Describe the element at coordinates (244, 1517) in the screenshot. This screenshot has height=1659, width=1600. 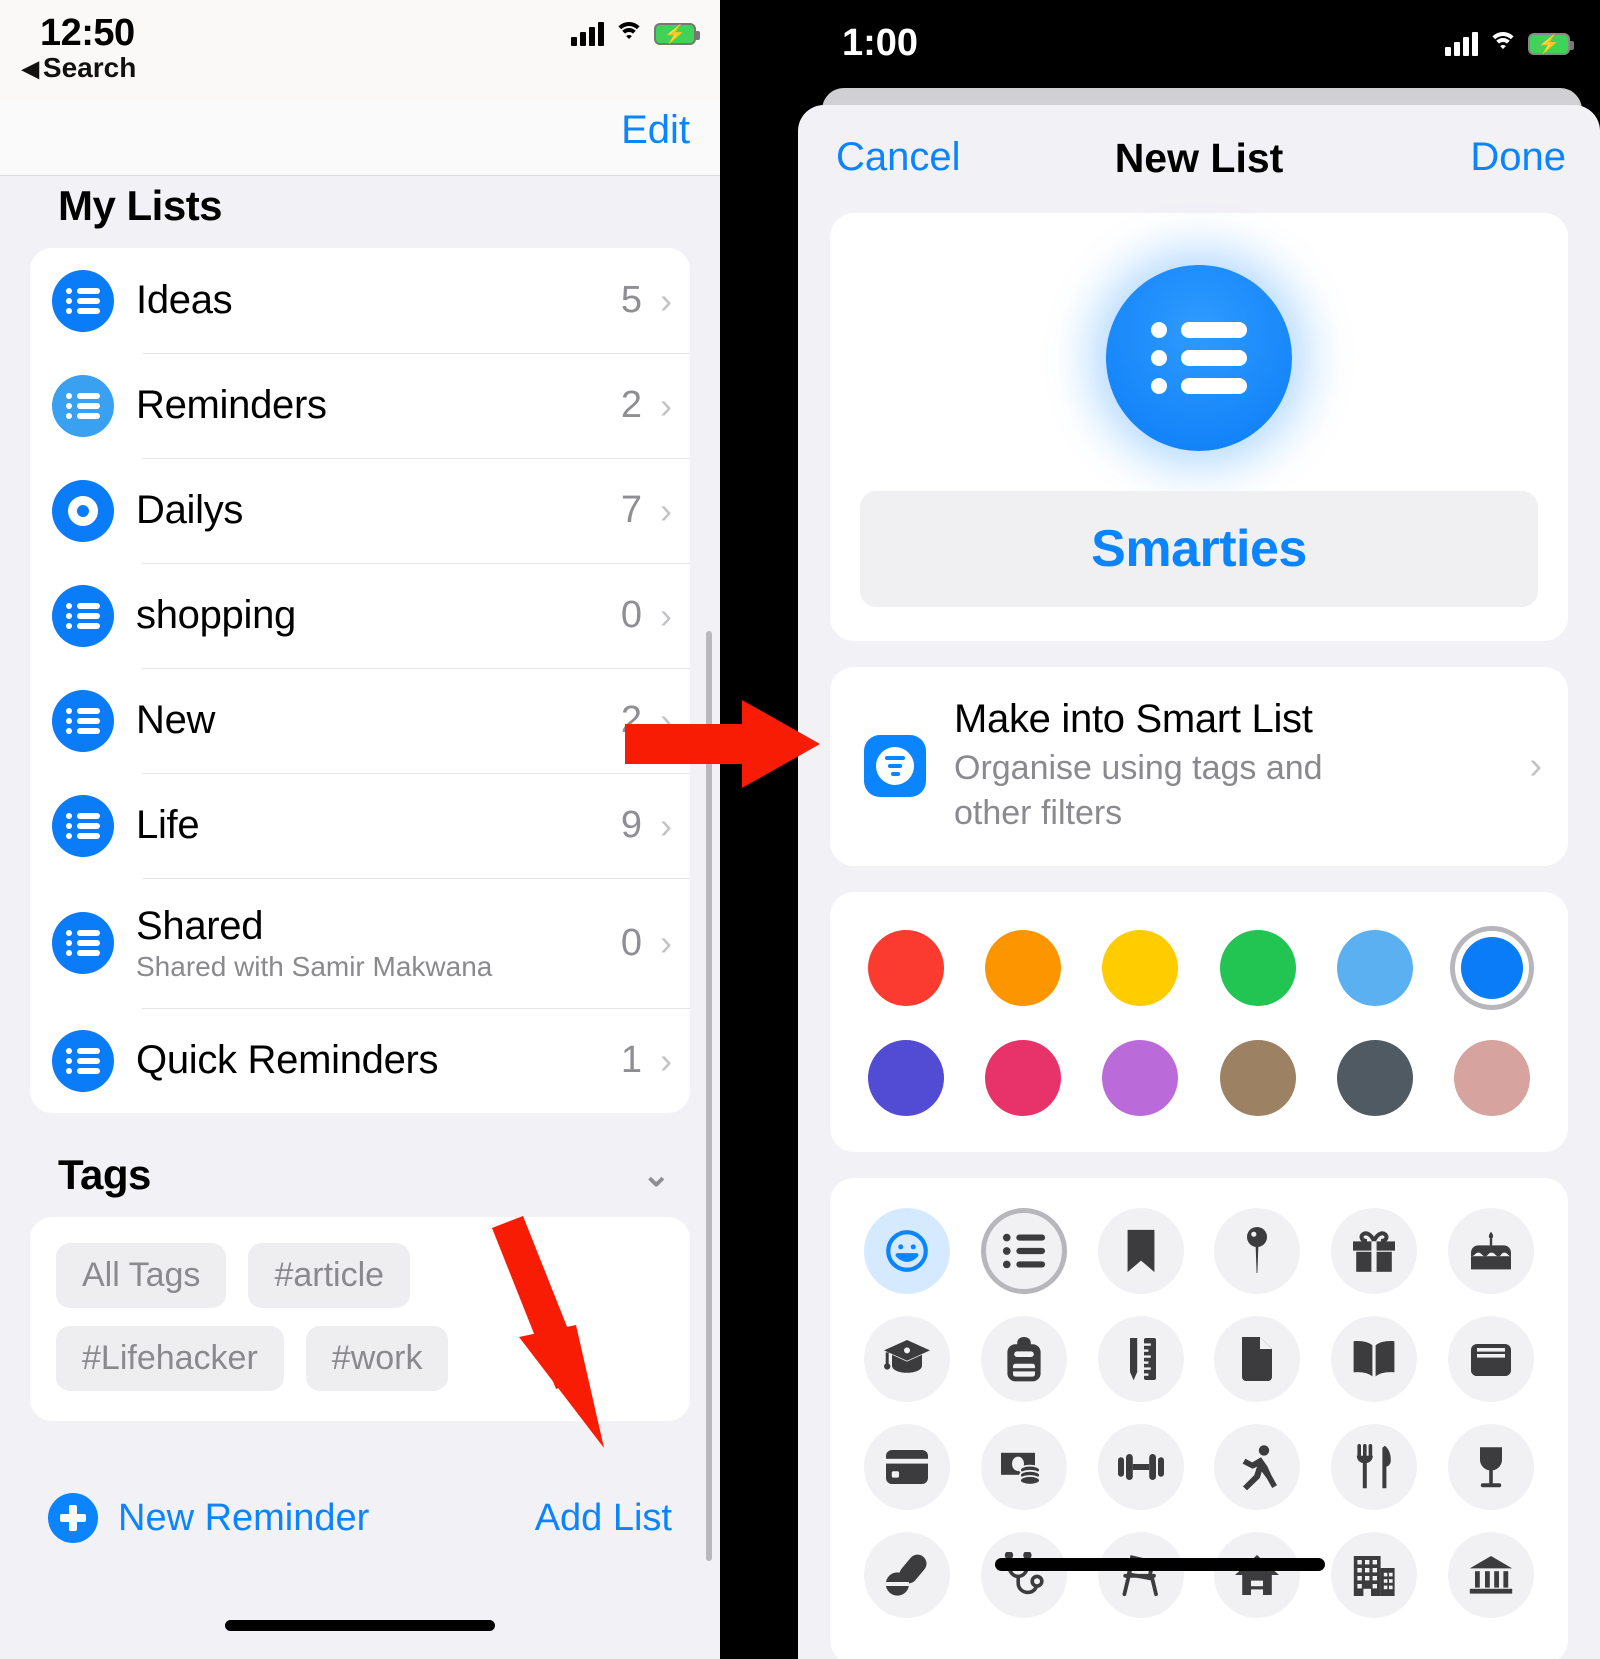
I see `new-reminder-label: New Reminder` at that location.